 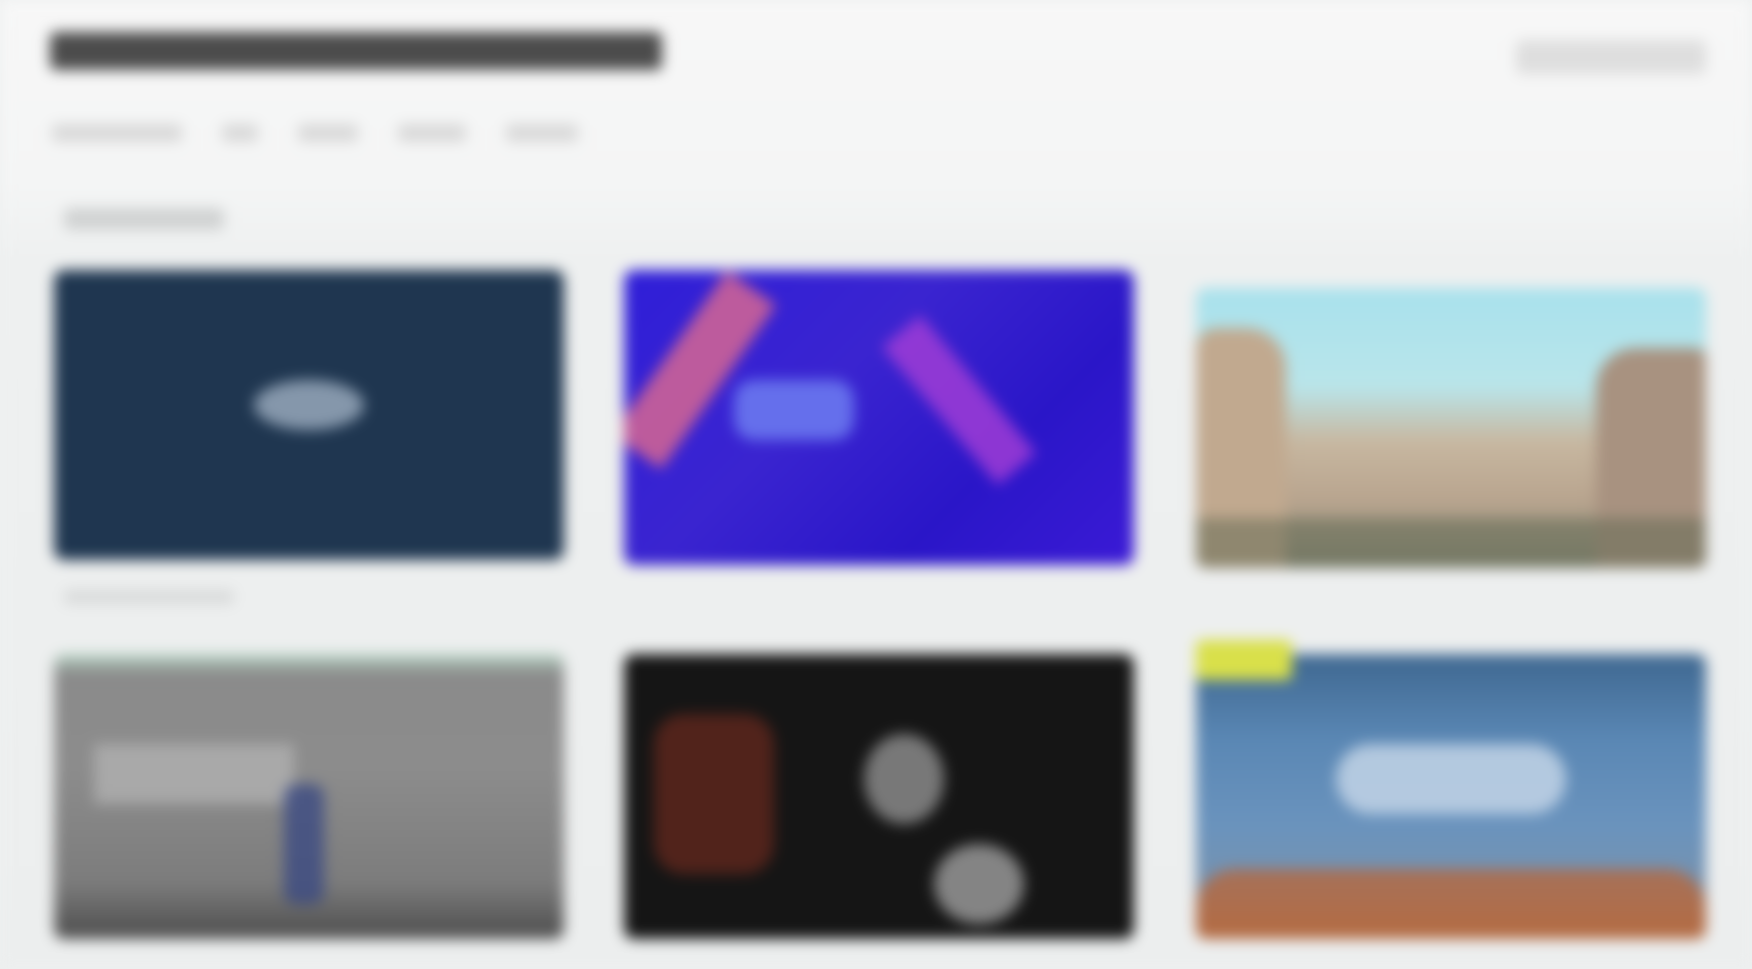 What do you see at coordinates (1244, 660) in the screenshot?
I see `status-badge` at bounding box center [1244, 660].